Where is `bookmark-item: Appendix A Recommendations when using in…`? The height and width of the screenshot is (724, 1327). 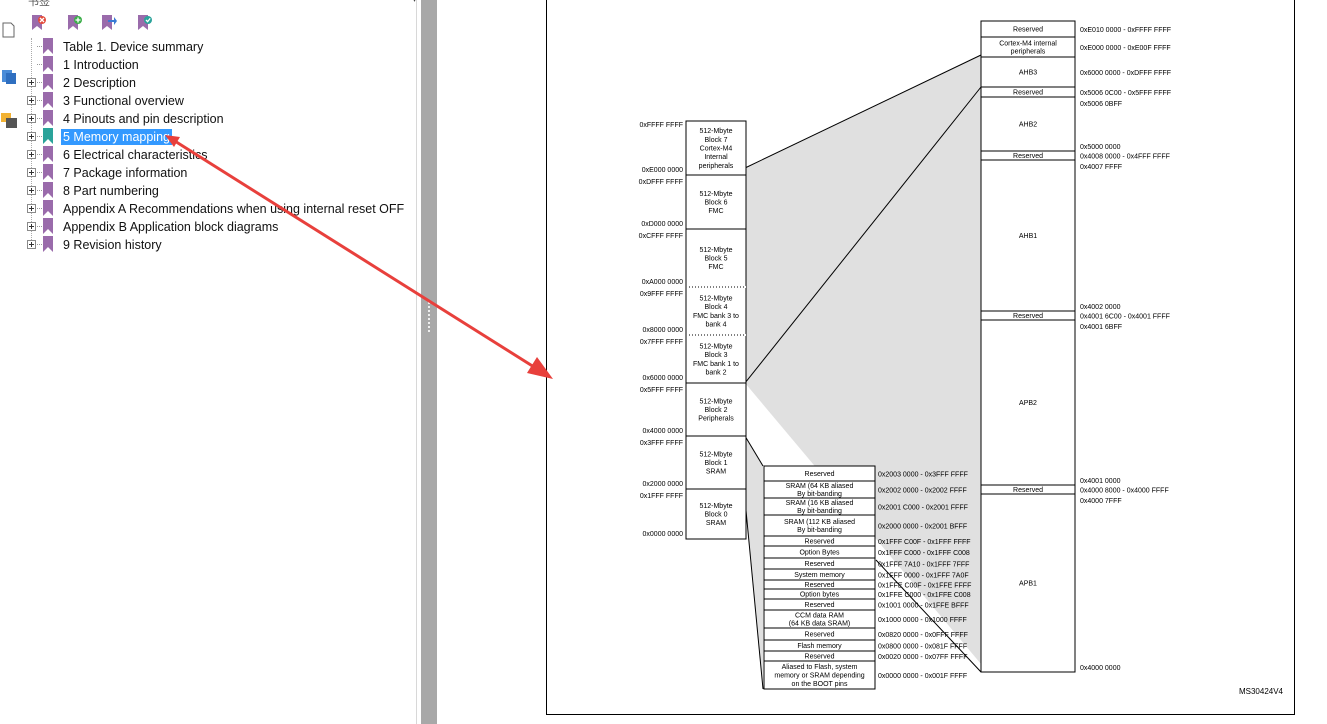 bookmark-item: Appendix A Recommendations when using in… is located at coordinates (221, 209).